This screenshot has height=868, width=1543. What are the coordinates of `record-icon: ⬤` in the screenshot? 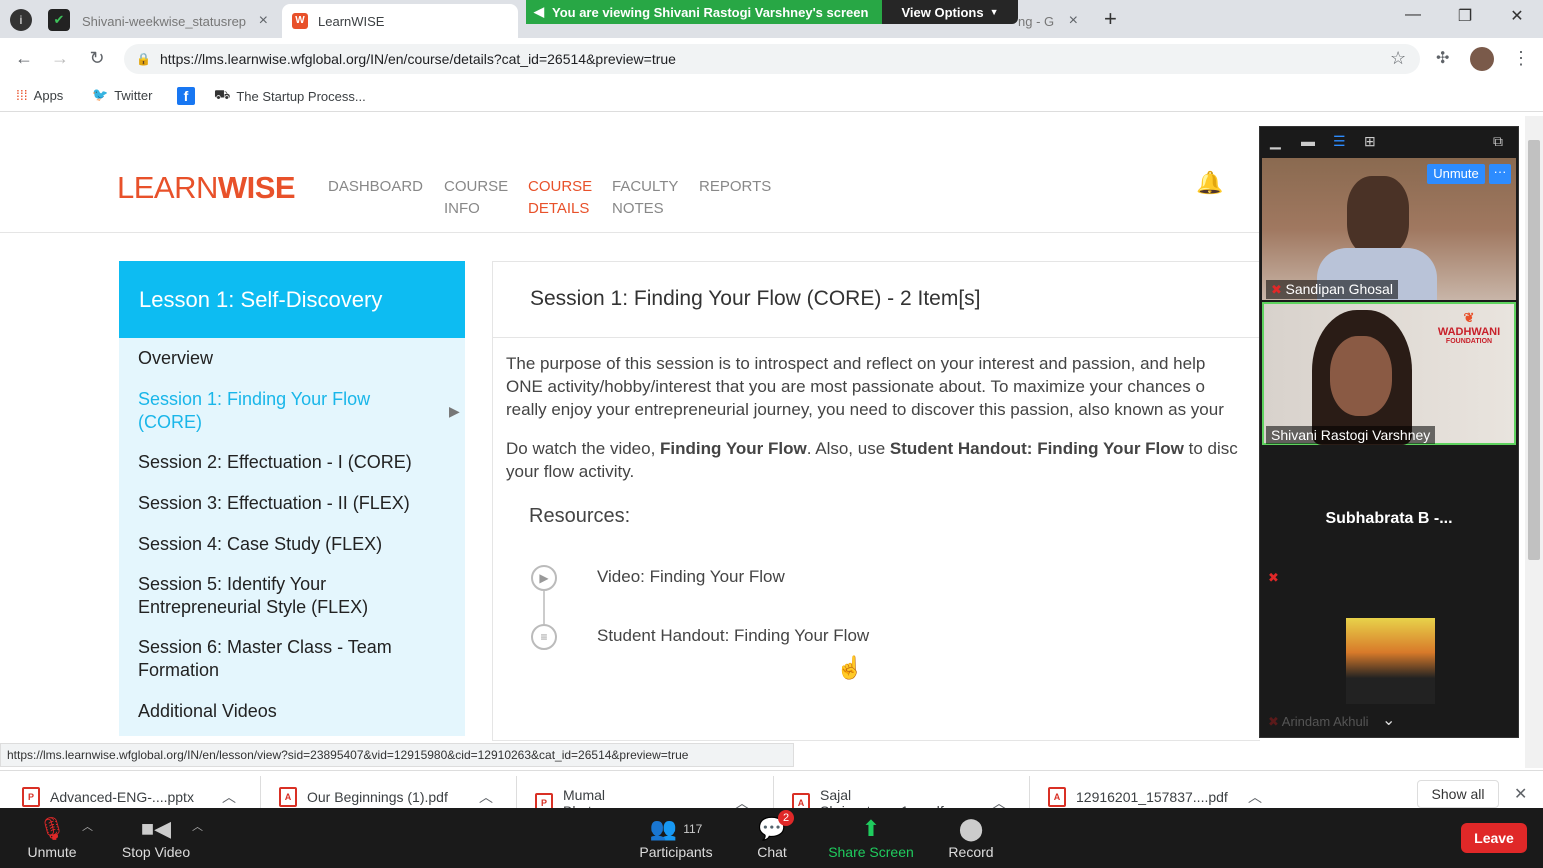 It's located at (971, 828).